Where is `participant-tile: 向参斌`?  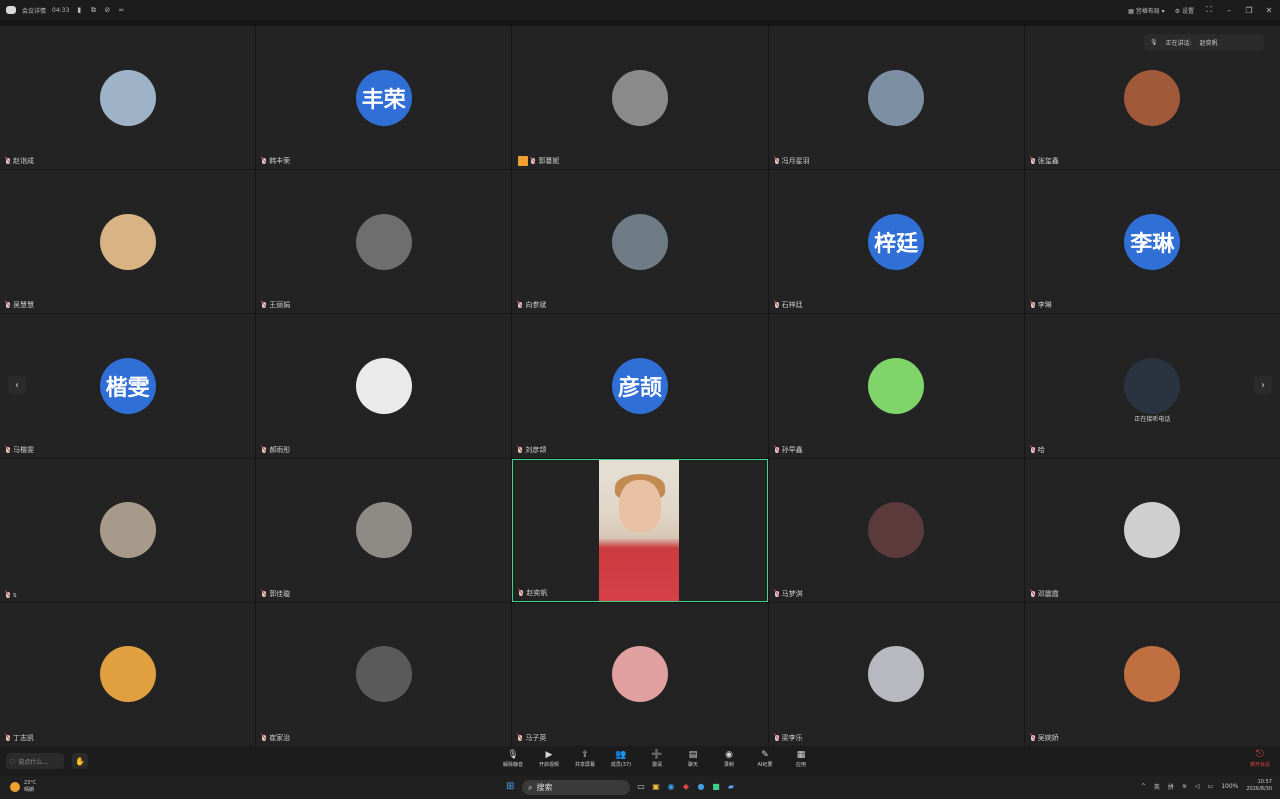 participant-tile: 向参斌 is located at coordinates (640, 242).